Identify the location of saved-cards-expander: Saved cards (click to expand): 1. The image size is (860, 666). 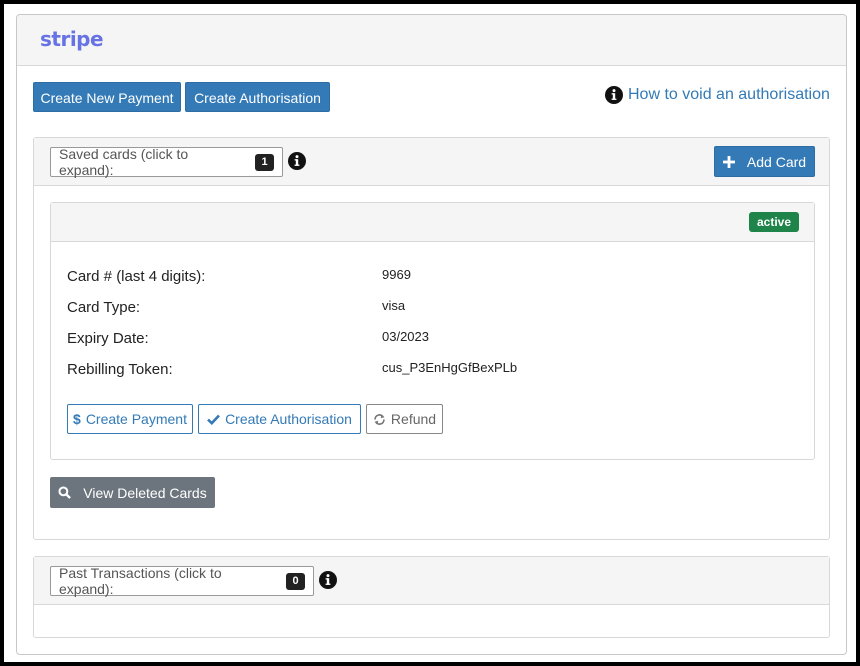
(166, 162).